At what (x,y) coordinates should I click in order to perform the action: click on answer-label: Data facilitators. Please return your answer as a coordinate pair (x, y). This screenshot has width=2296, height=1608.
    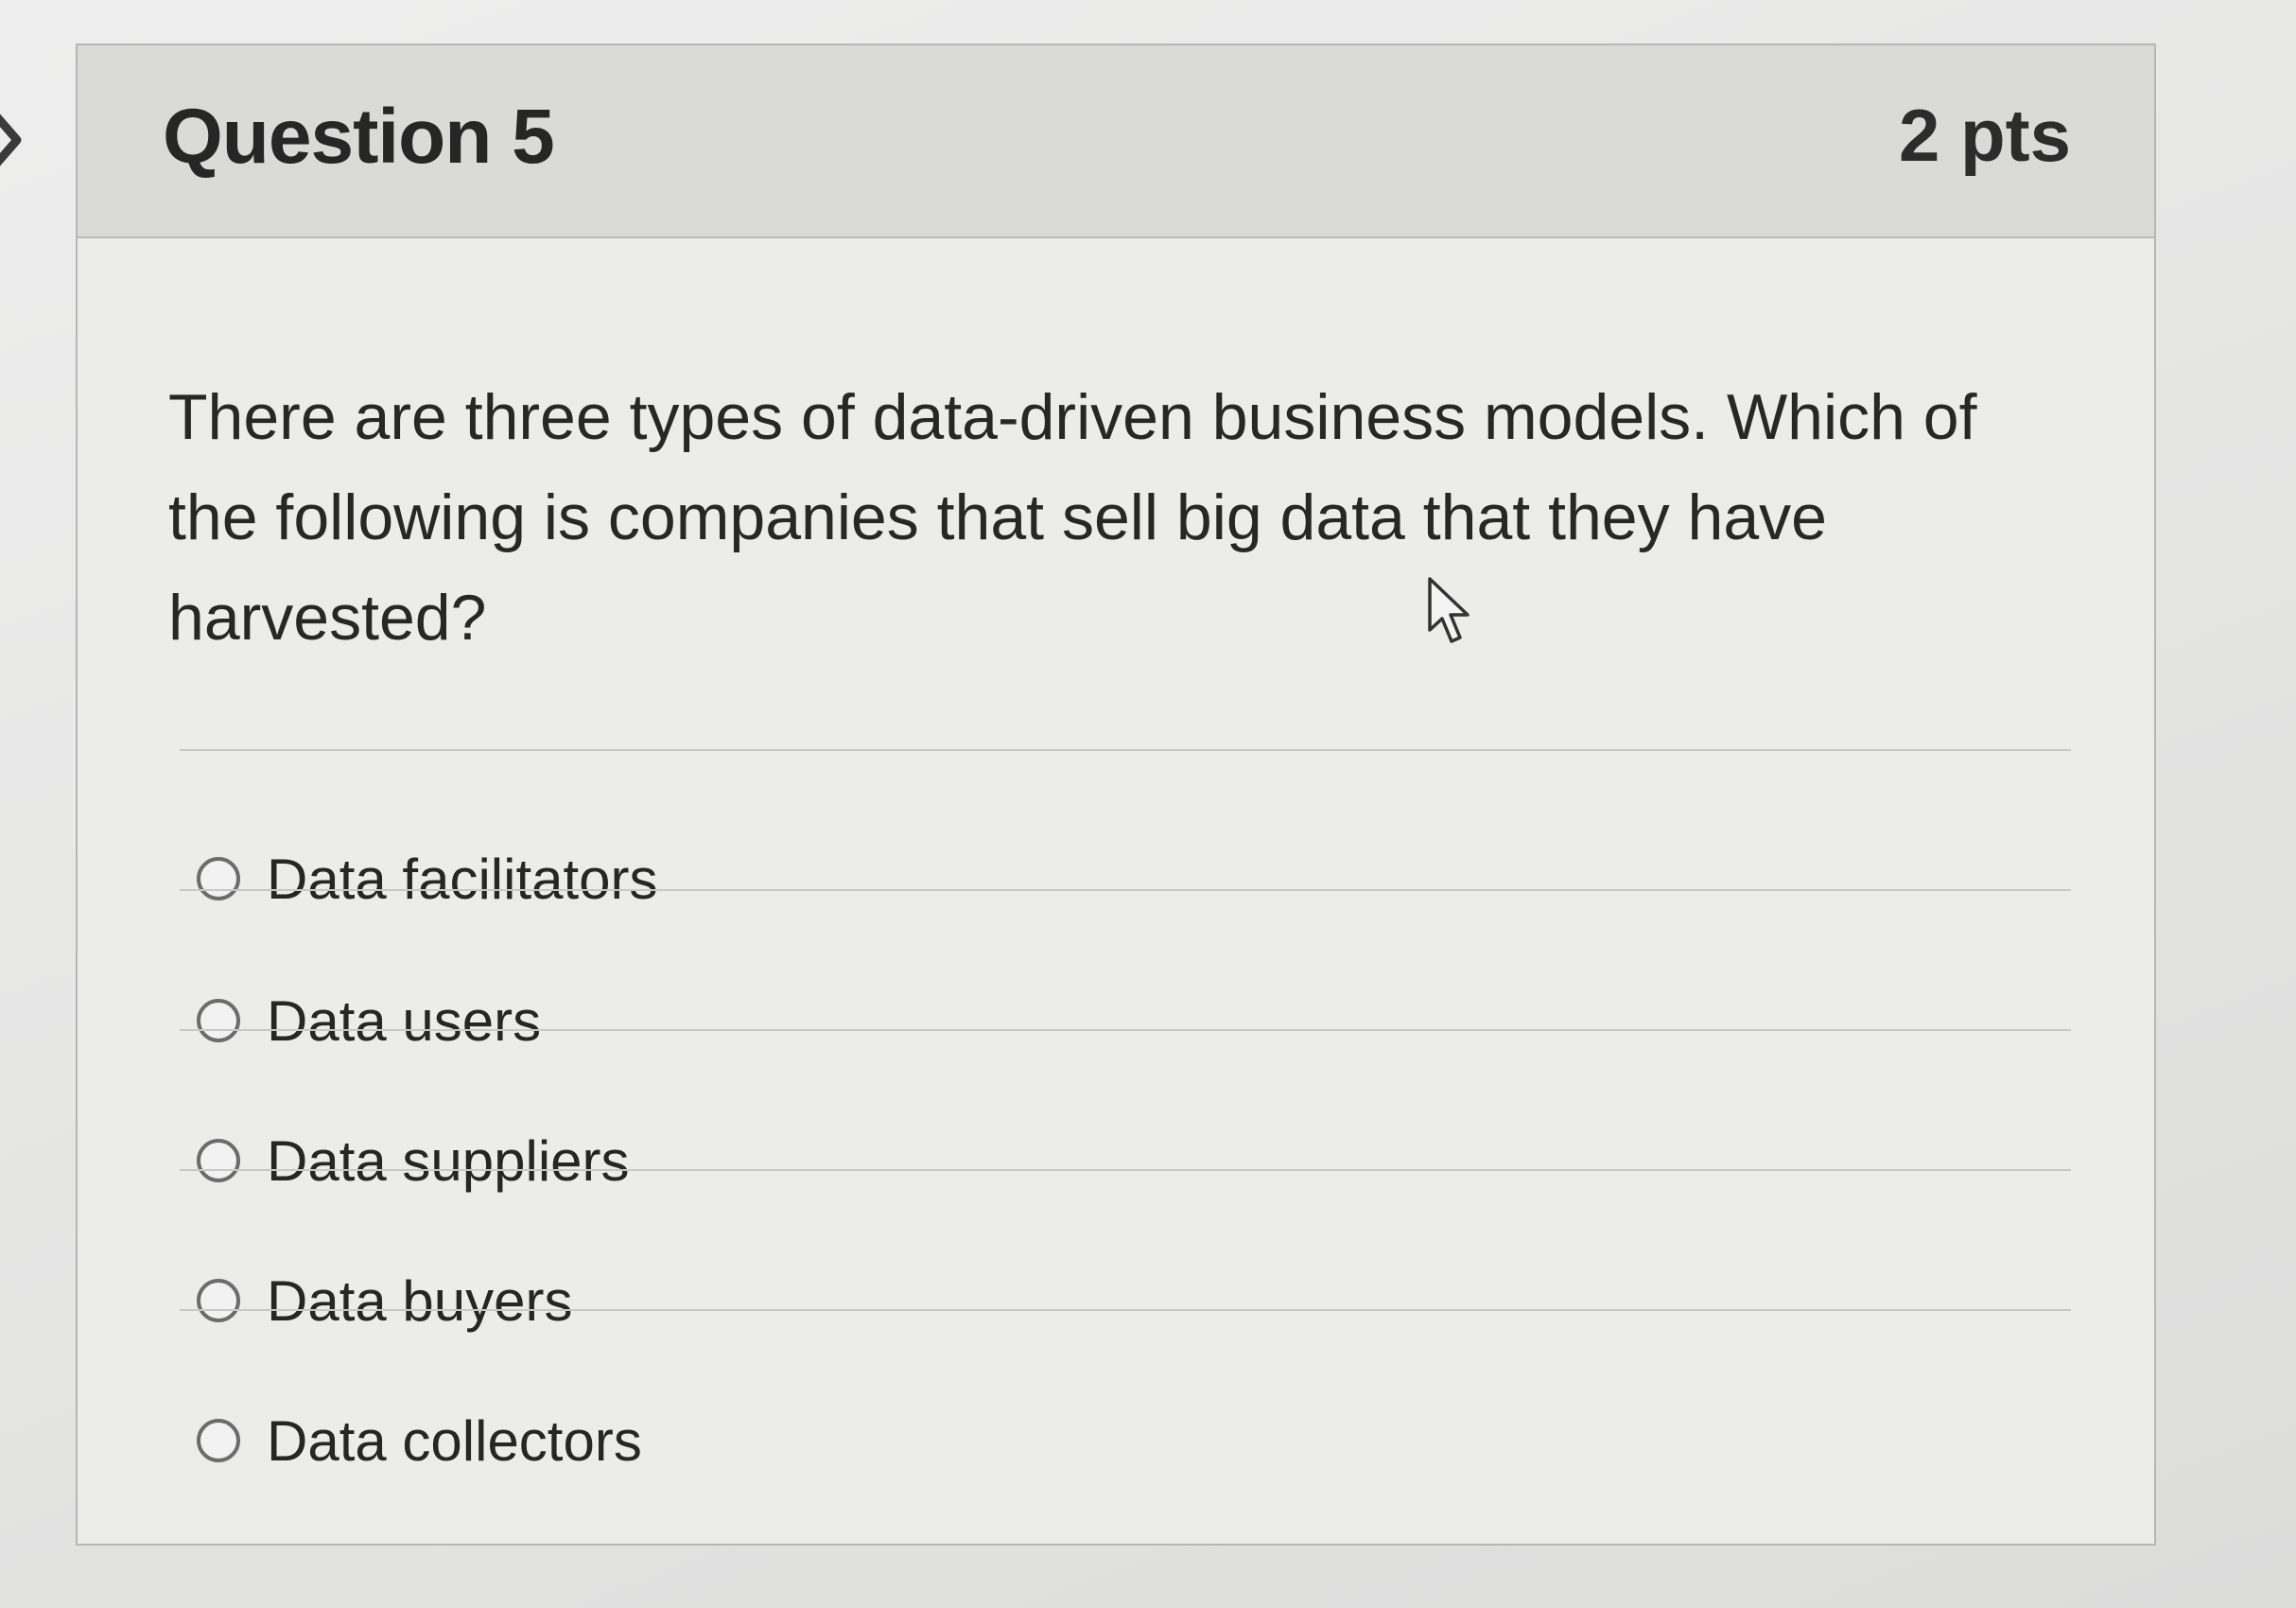
    Looking at the image, I should click on (463, 879).